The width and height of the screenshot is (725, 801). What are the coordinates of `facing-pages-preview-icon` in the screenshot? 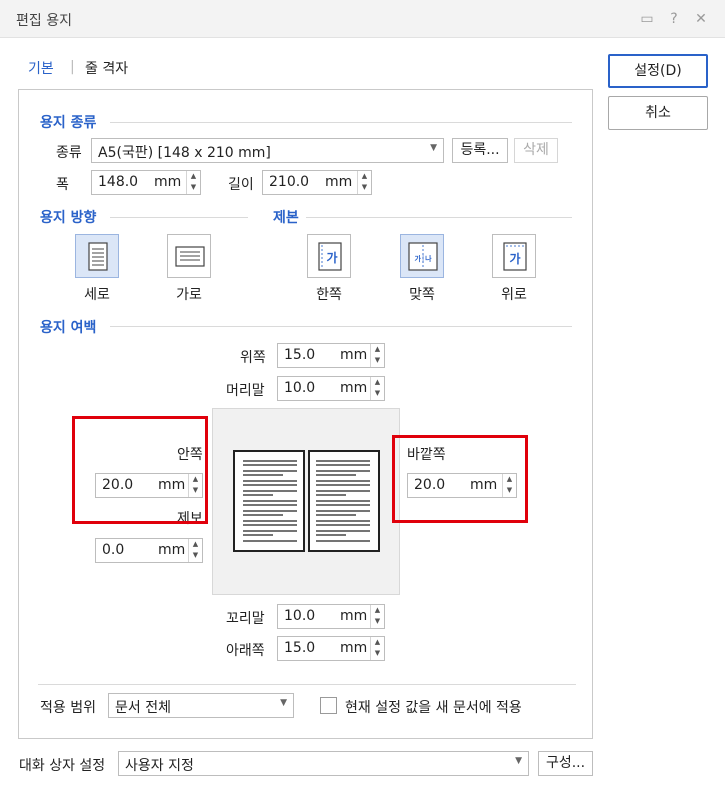 It's located at (306, 501).